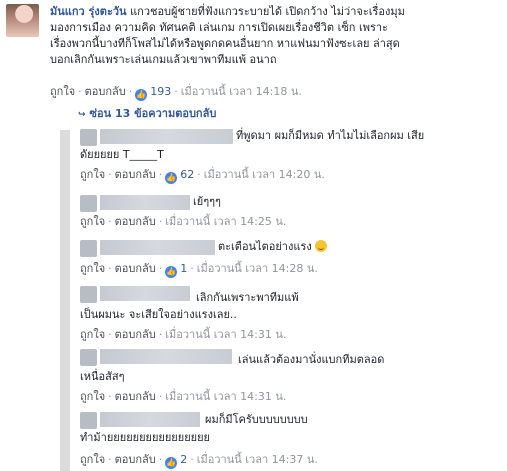 The width and height of the screenshot is (507, 471). I want to click on timestamp: เมื่อวานนี้ เวลา 14:28 น., so click(257, 268).